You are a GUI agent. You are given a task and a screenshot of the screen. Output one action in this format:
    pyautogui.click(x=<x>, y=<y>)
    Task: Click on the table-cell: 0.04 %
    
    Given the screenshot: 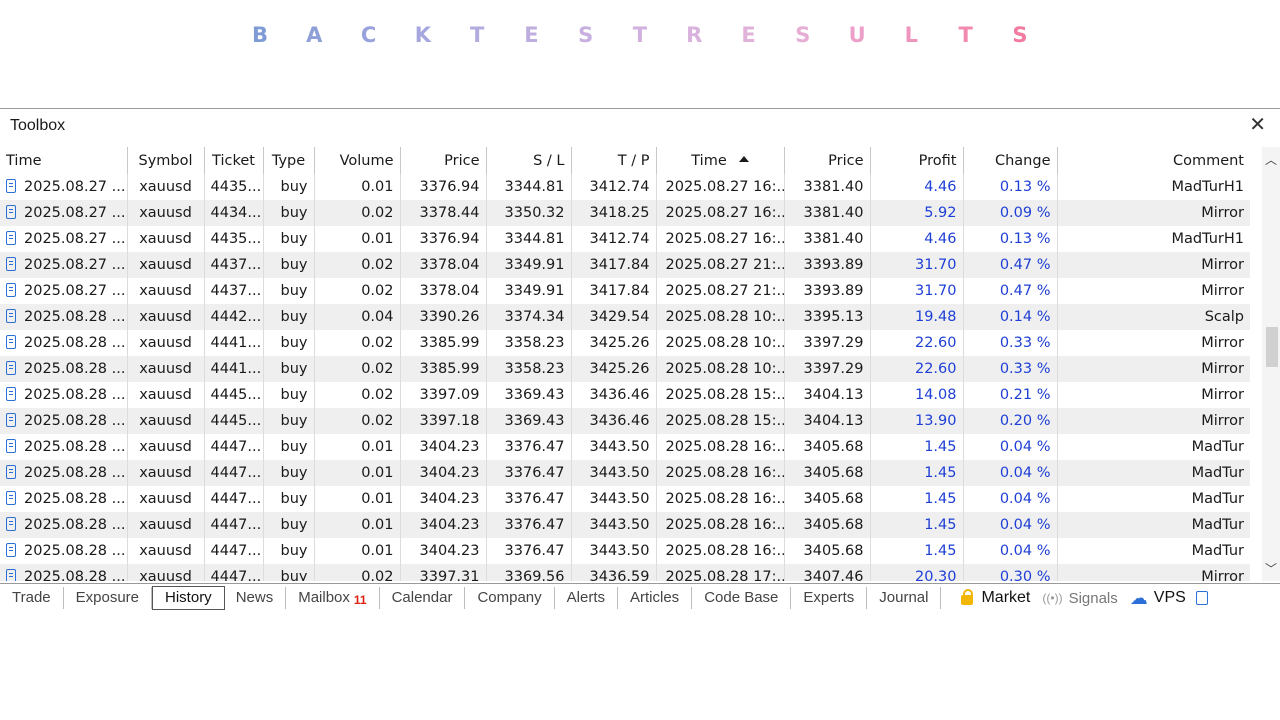 What is the action you would take?
    pyautogui.click(x=1010, y=473)
    